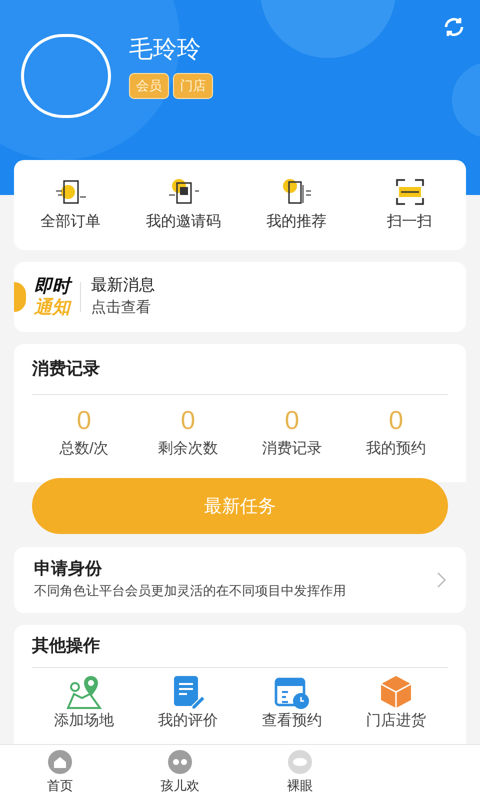 The height and width of the screenshot is (800, 480). Describe the element at coordinates (84, 448) in the screenshot. I see `stat-label: 总数/次` at that location.